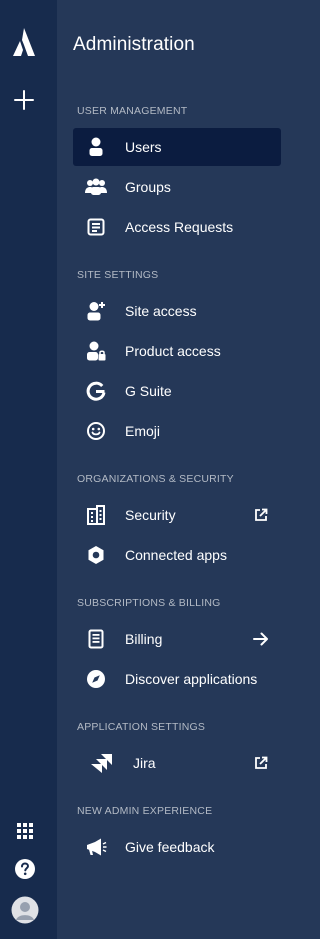 The width and height of the screenshot is (320, 939). Describe the element at coordinates (96, 227) in the screenshot. I see `document-icon` at that location.